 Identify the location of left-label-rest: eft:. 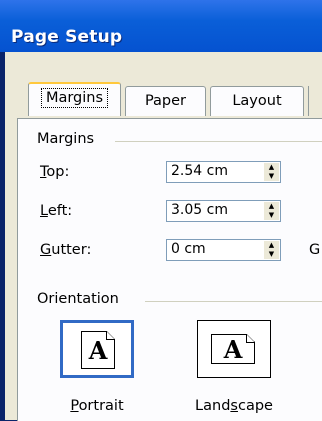
(60, 211).